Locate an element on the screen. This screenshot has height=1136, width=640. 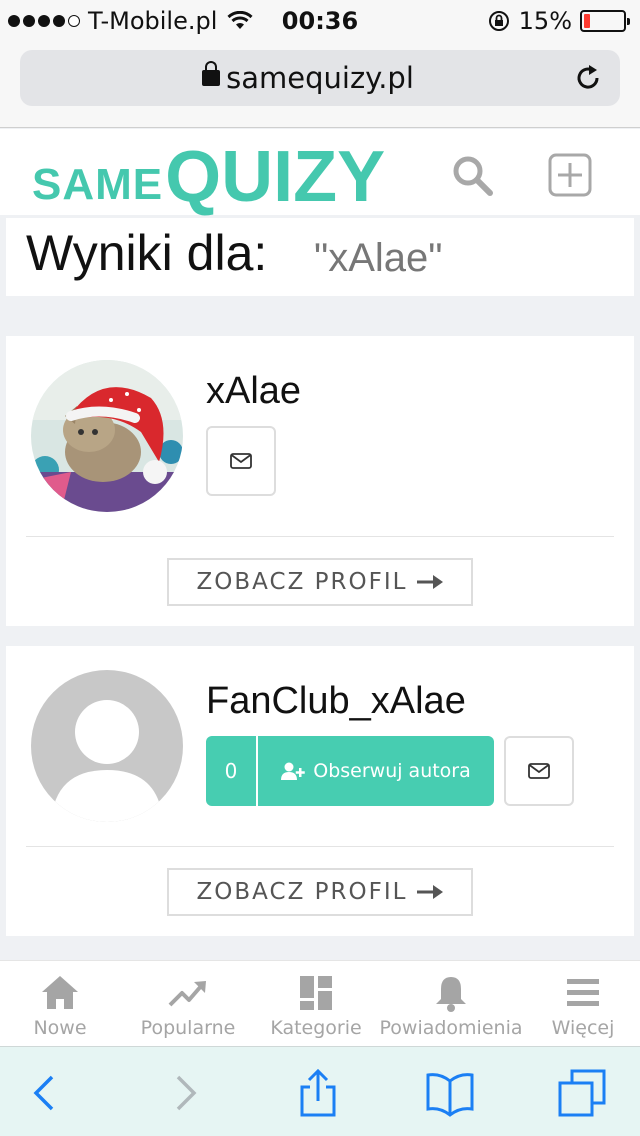
nav-item-nowe: Nowe is located at coordinates (60, 1004).